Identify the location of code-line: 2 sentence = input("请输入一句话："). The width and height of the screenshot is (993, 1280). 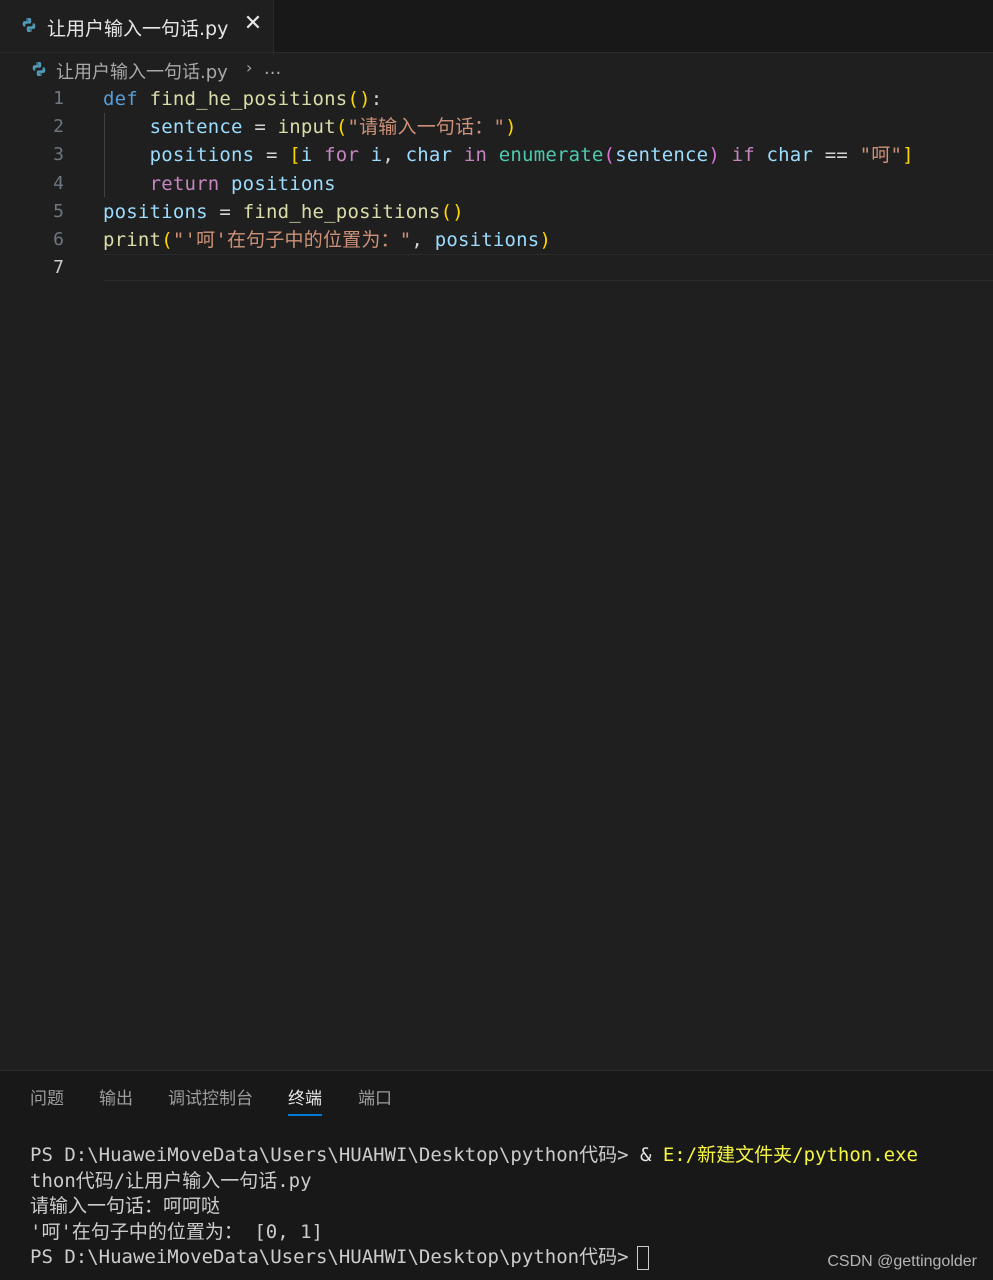
(496, 127).